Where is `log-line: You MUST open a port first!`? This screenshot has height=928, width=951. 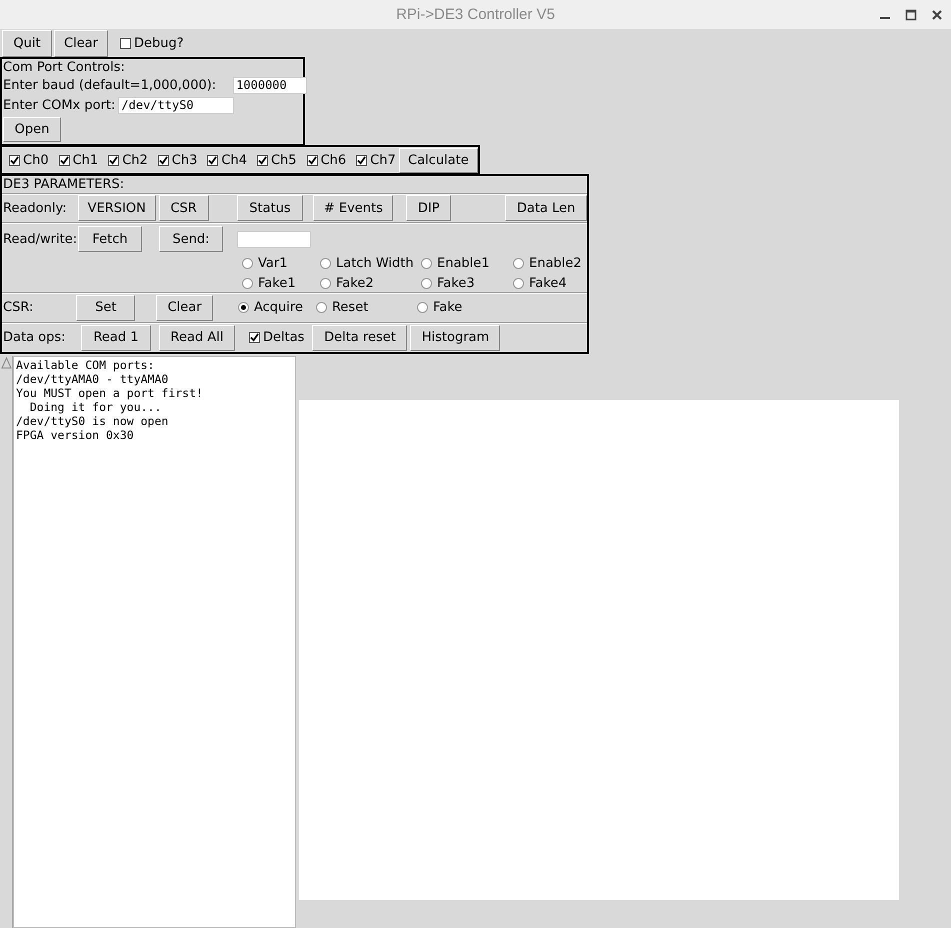
log-line: You MUST open a port first! is located at coordinates (110, 393).